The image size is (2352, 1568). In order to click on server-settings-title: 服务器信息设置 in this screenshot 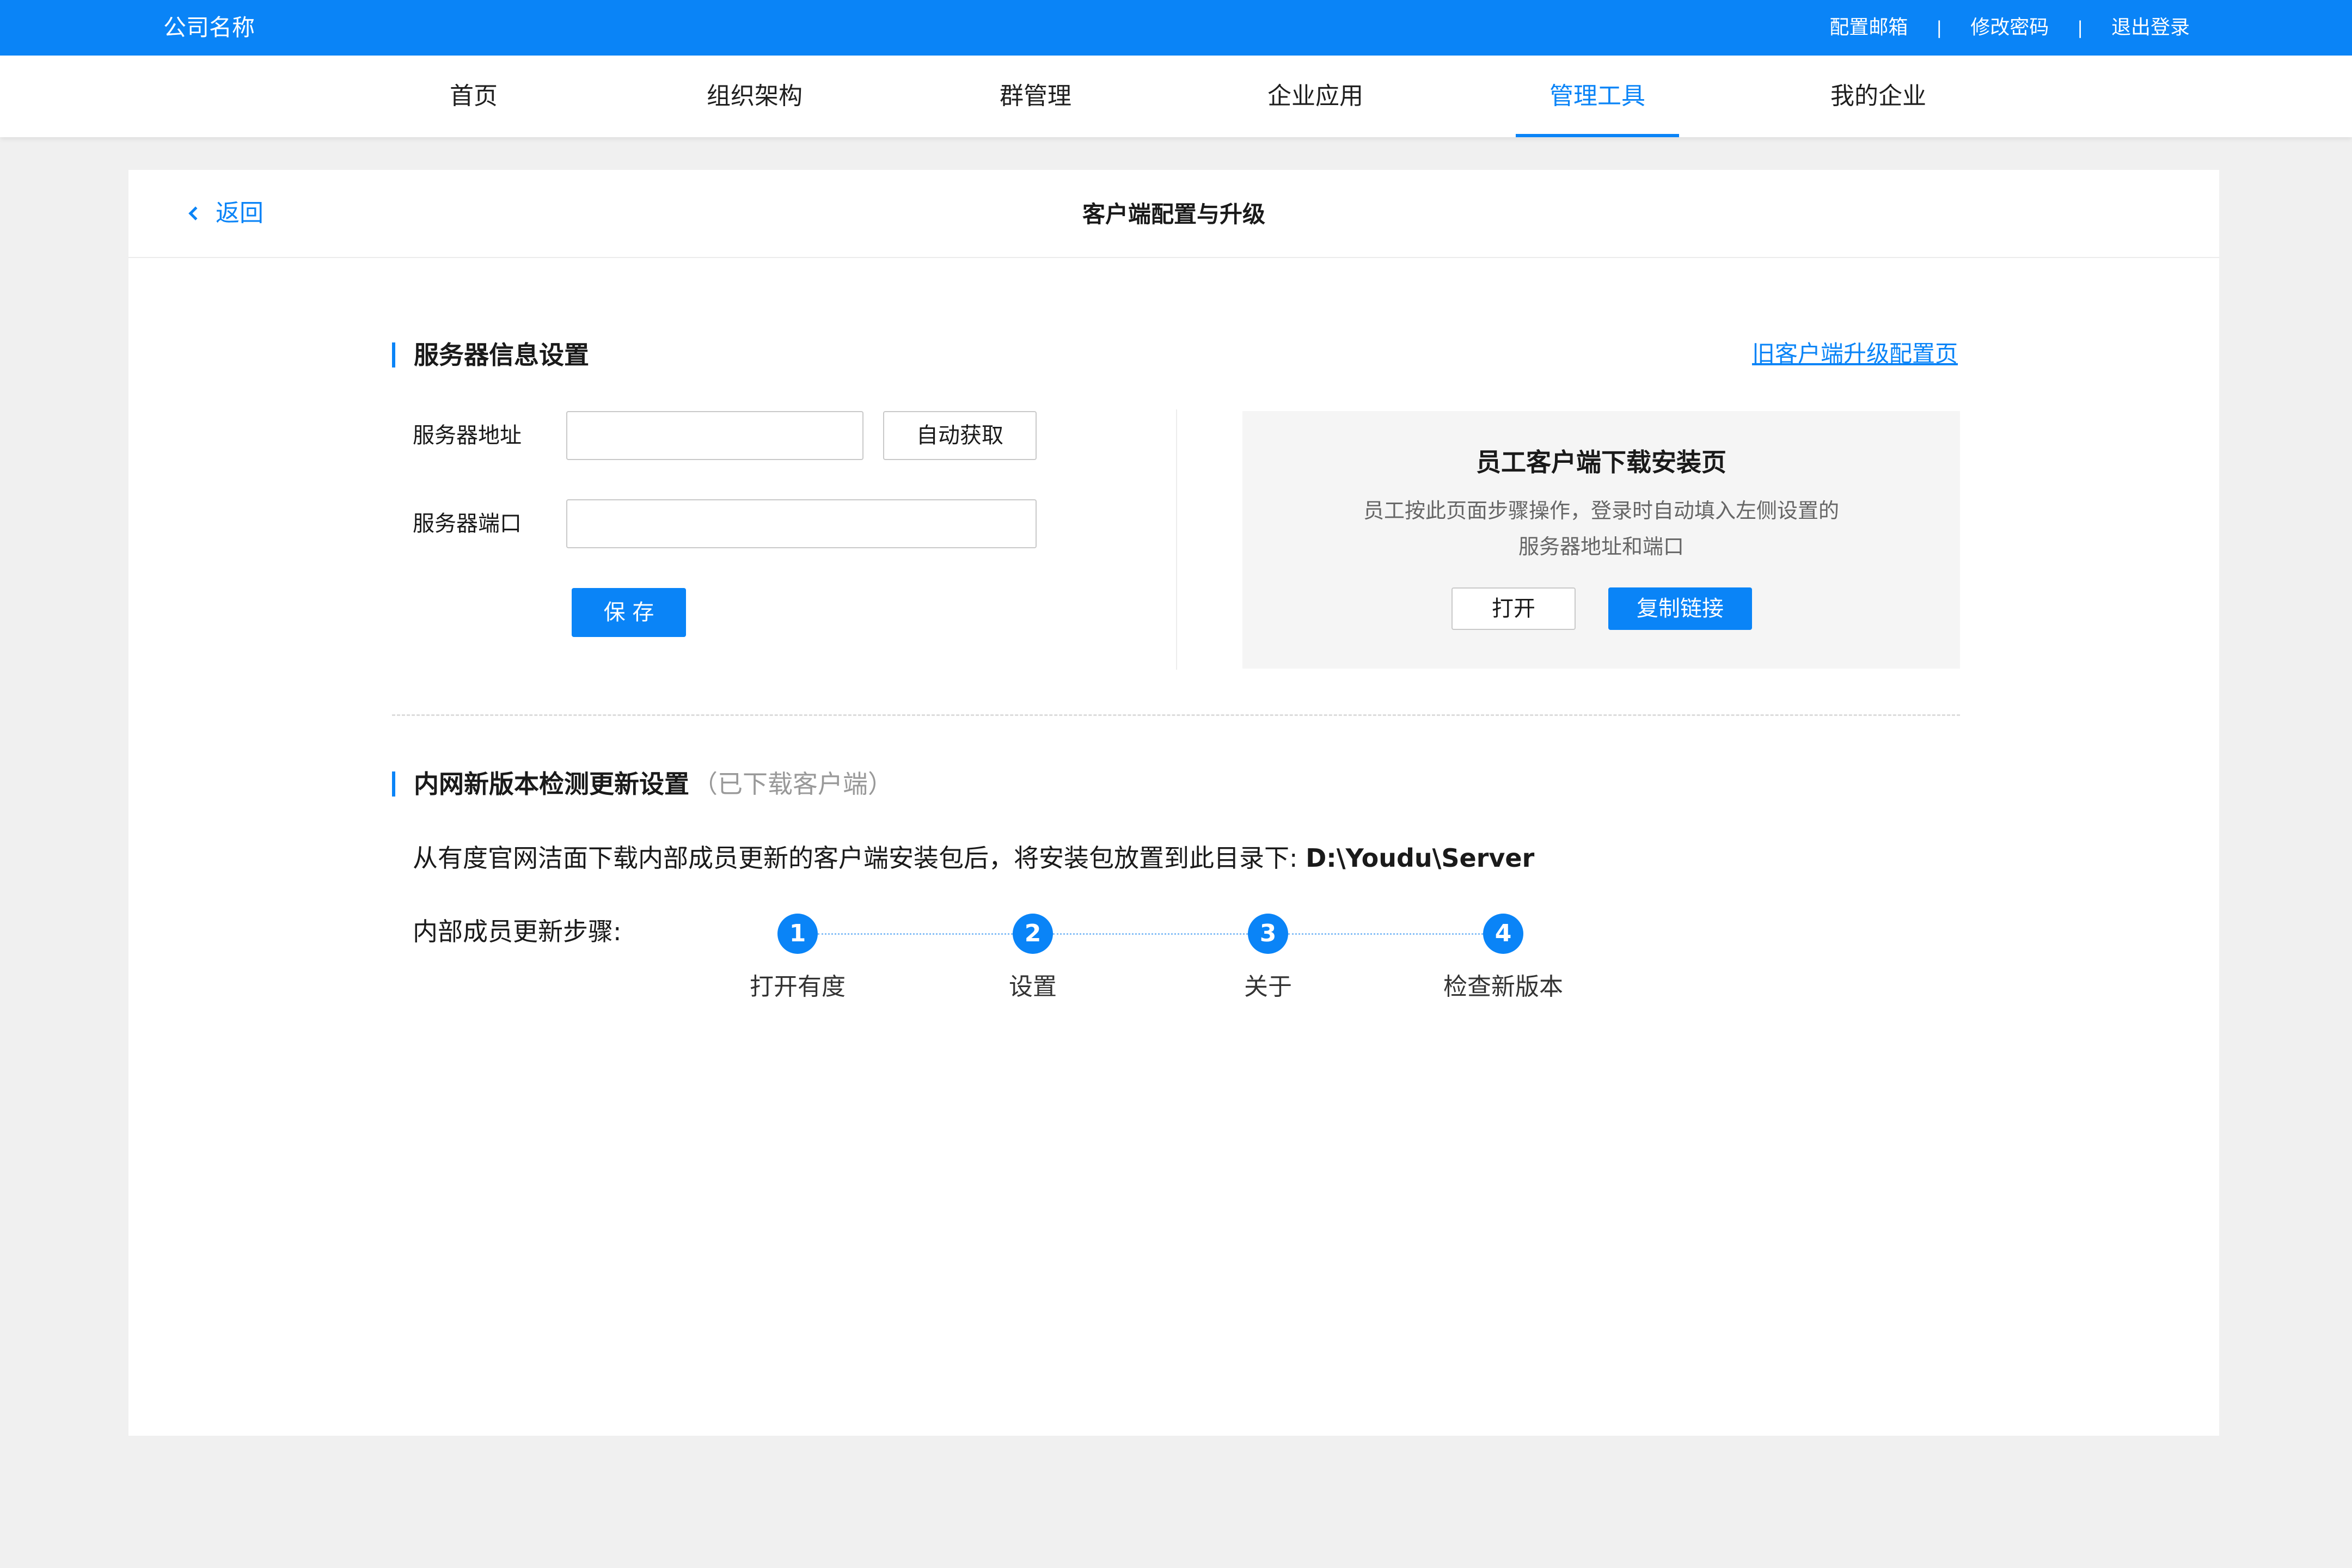, I will do `click(490, 355)`.